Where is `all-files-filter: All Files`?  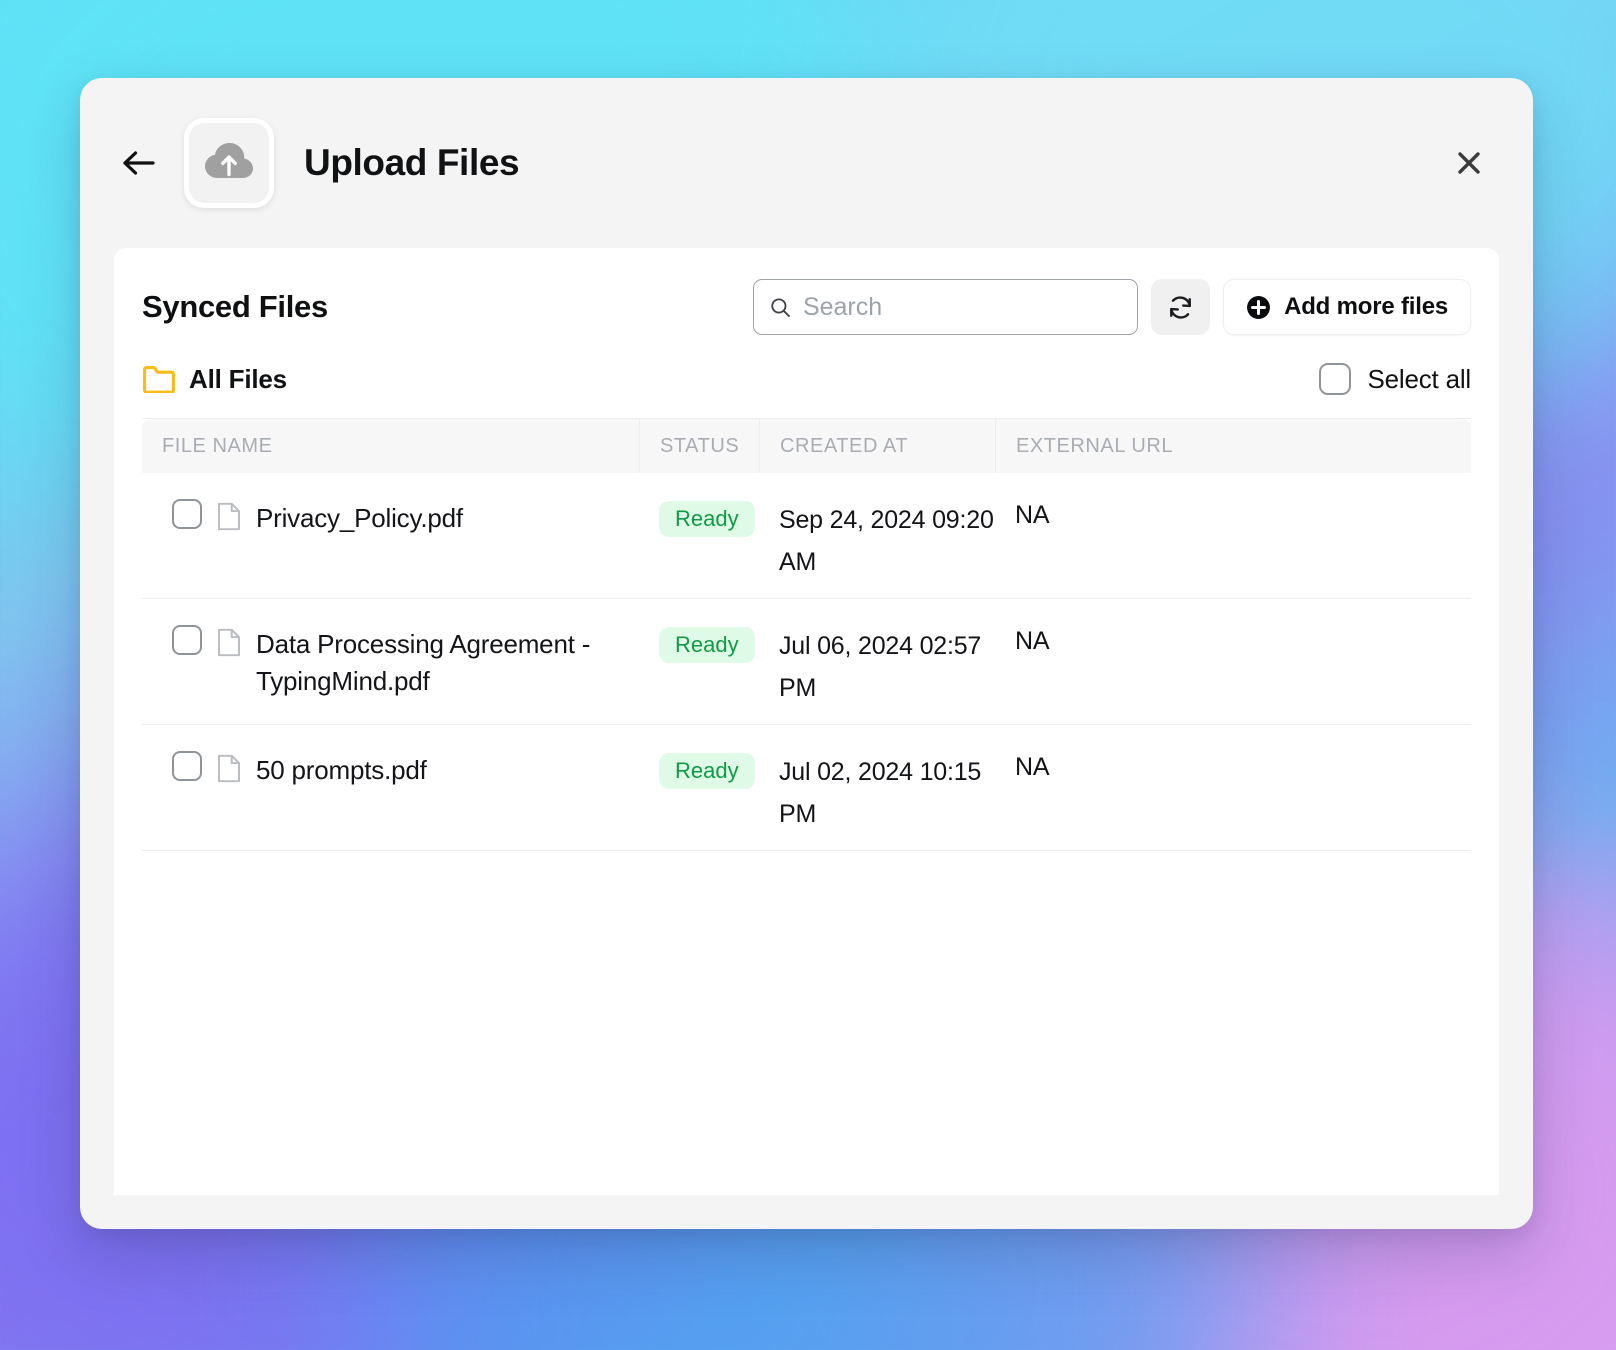 all-files-filter: All Files is located at coordinates (214, 379).